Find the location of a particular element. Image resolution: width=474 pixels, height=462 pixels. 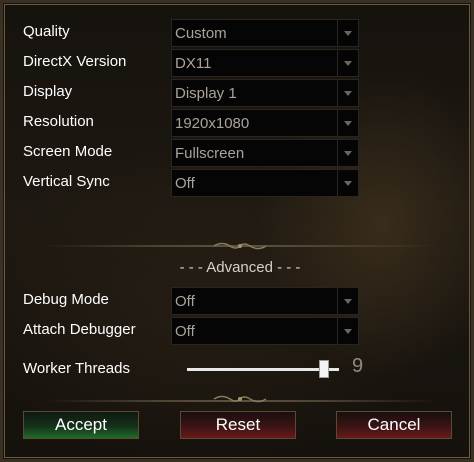

worker-threads-value: 9 is located at coordinates (358, 366).